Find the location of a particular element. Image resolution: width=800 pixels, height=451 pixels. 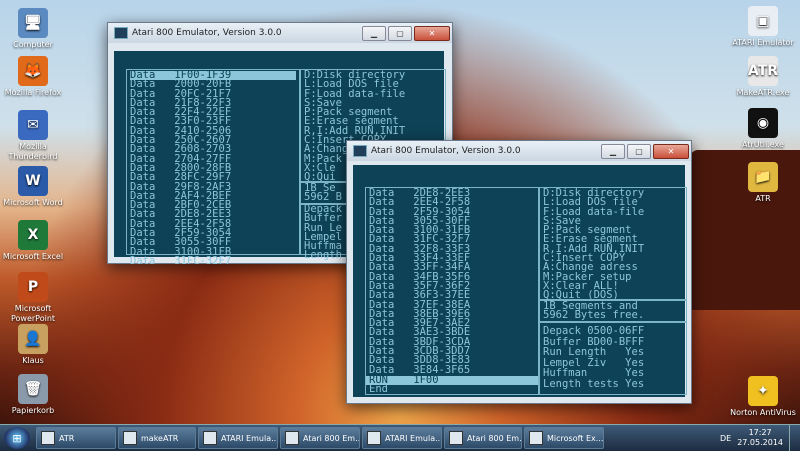

desktop-icon: 🖥 Computer is located at coordinates (35, 29).